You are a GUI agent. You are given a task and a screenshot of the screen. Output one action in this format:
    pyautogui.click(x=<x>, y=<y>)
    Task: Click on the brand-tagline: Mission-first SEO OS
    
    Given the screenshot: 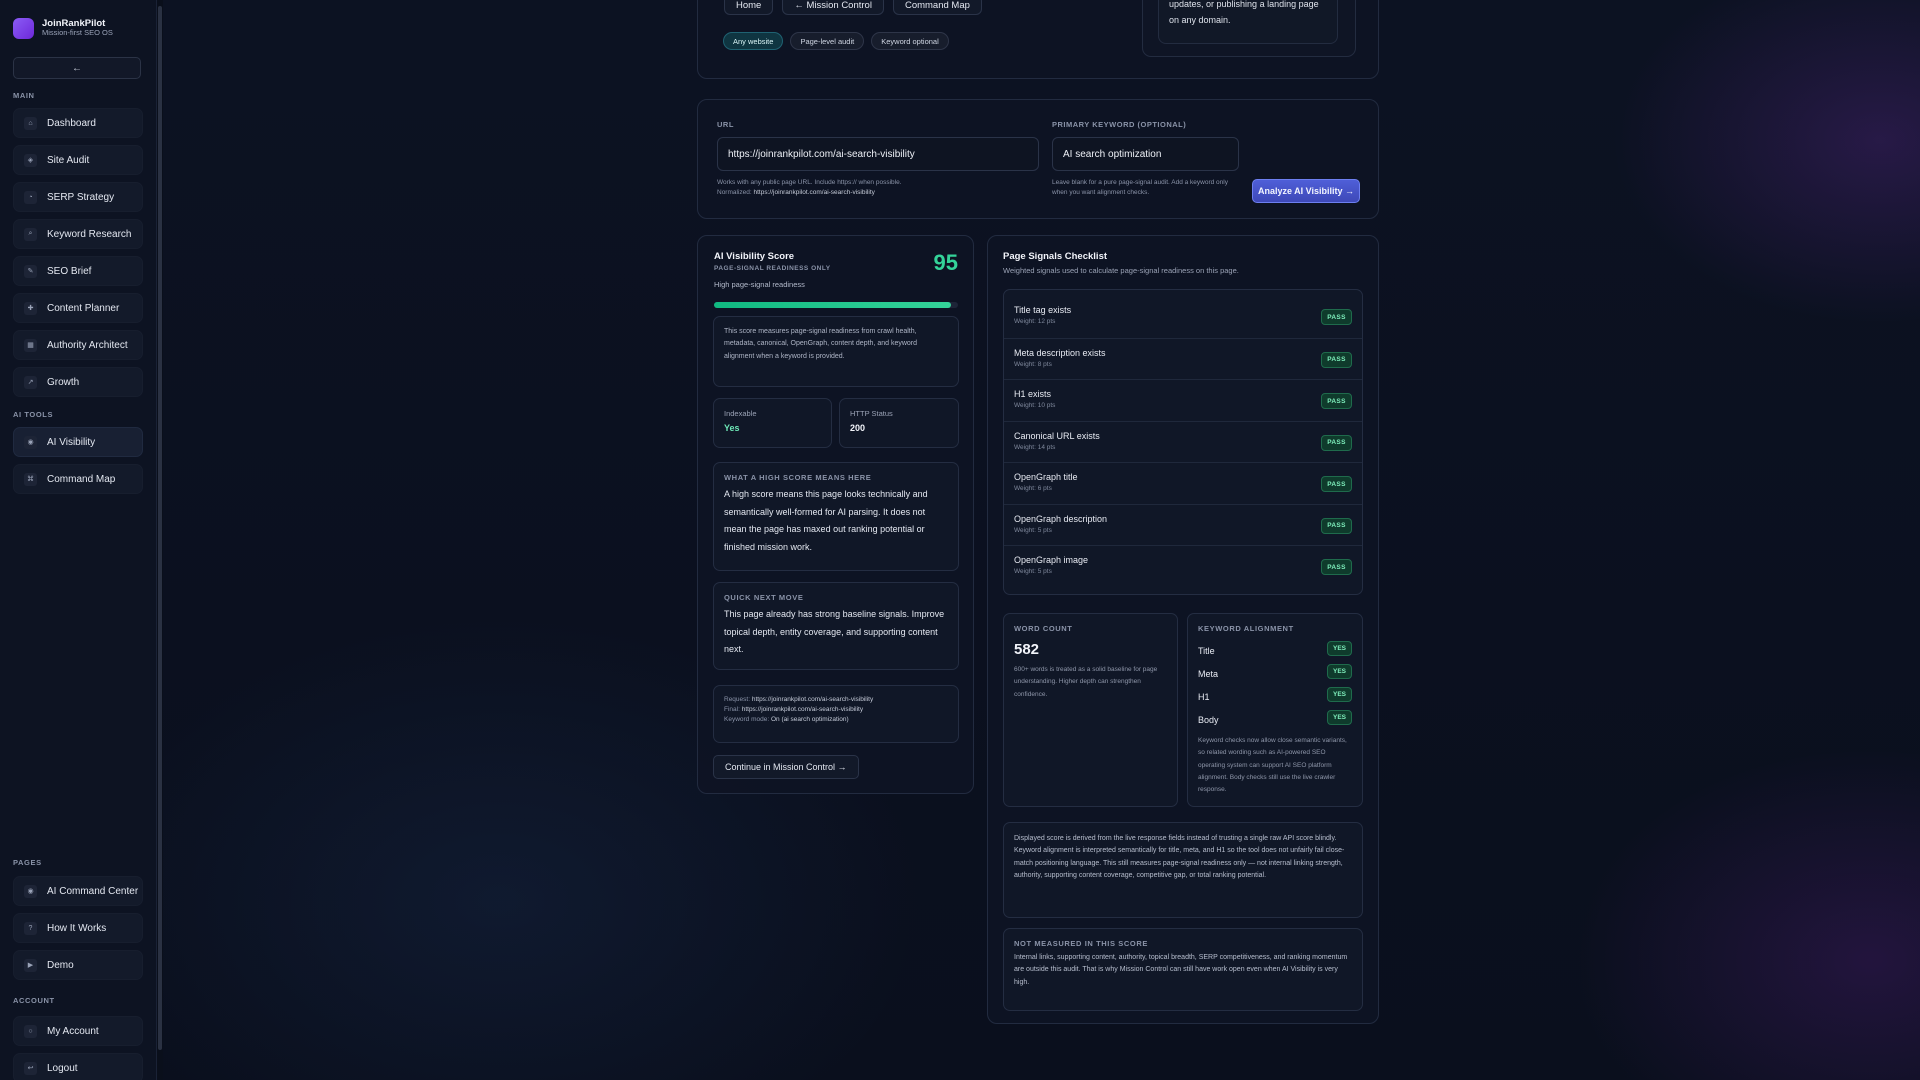 What is the action you would take?
    pyautogui.click(x=77, y=32)
    